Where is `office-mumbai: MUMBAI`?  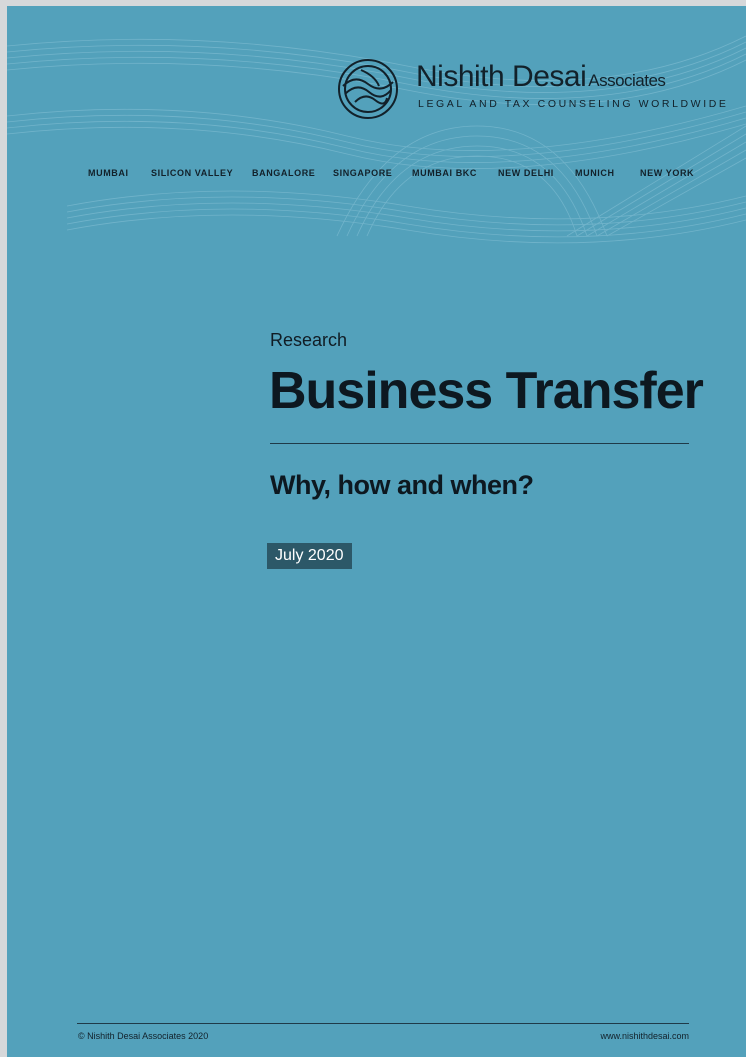 office-mumbai: MUMBAI is located at coordinates (108, 173).